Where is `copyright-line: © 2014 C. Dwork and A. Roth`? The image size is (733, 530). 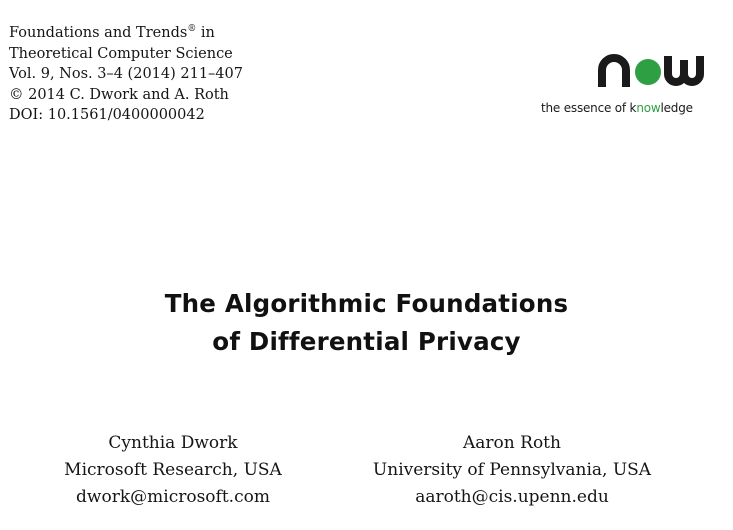
copyright-line: © 2014 C. Dwork and A. Roth is located at coordinates (119, 94).